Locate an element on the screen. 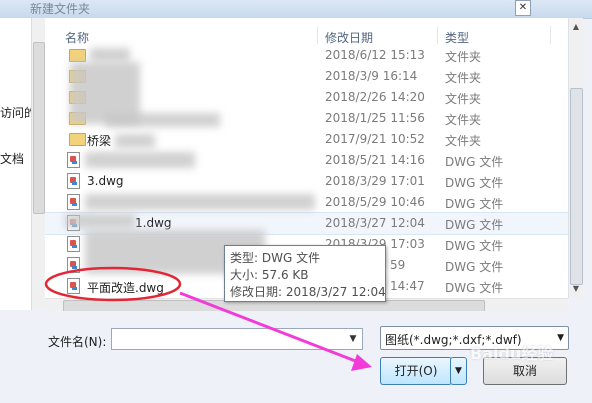 The width and height of the screenshot is (592, 403). file-date: 2018/5/21 14:16 is located at coordinates (375, 160).